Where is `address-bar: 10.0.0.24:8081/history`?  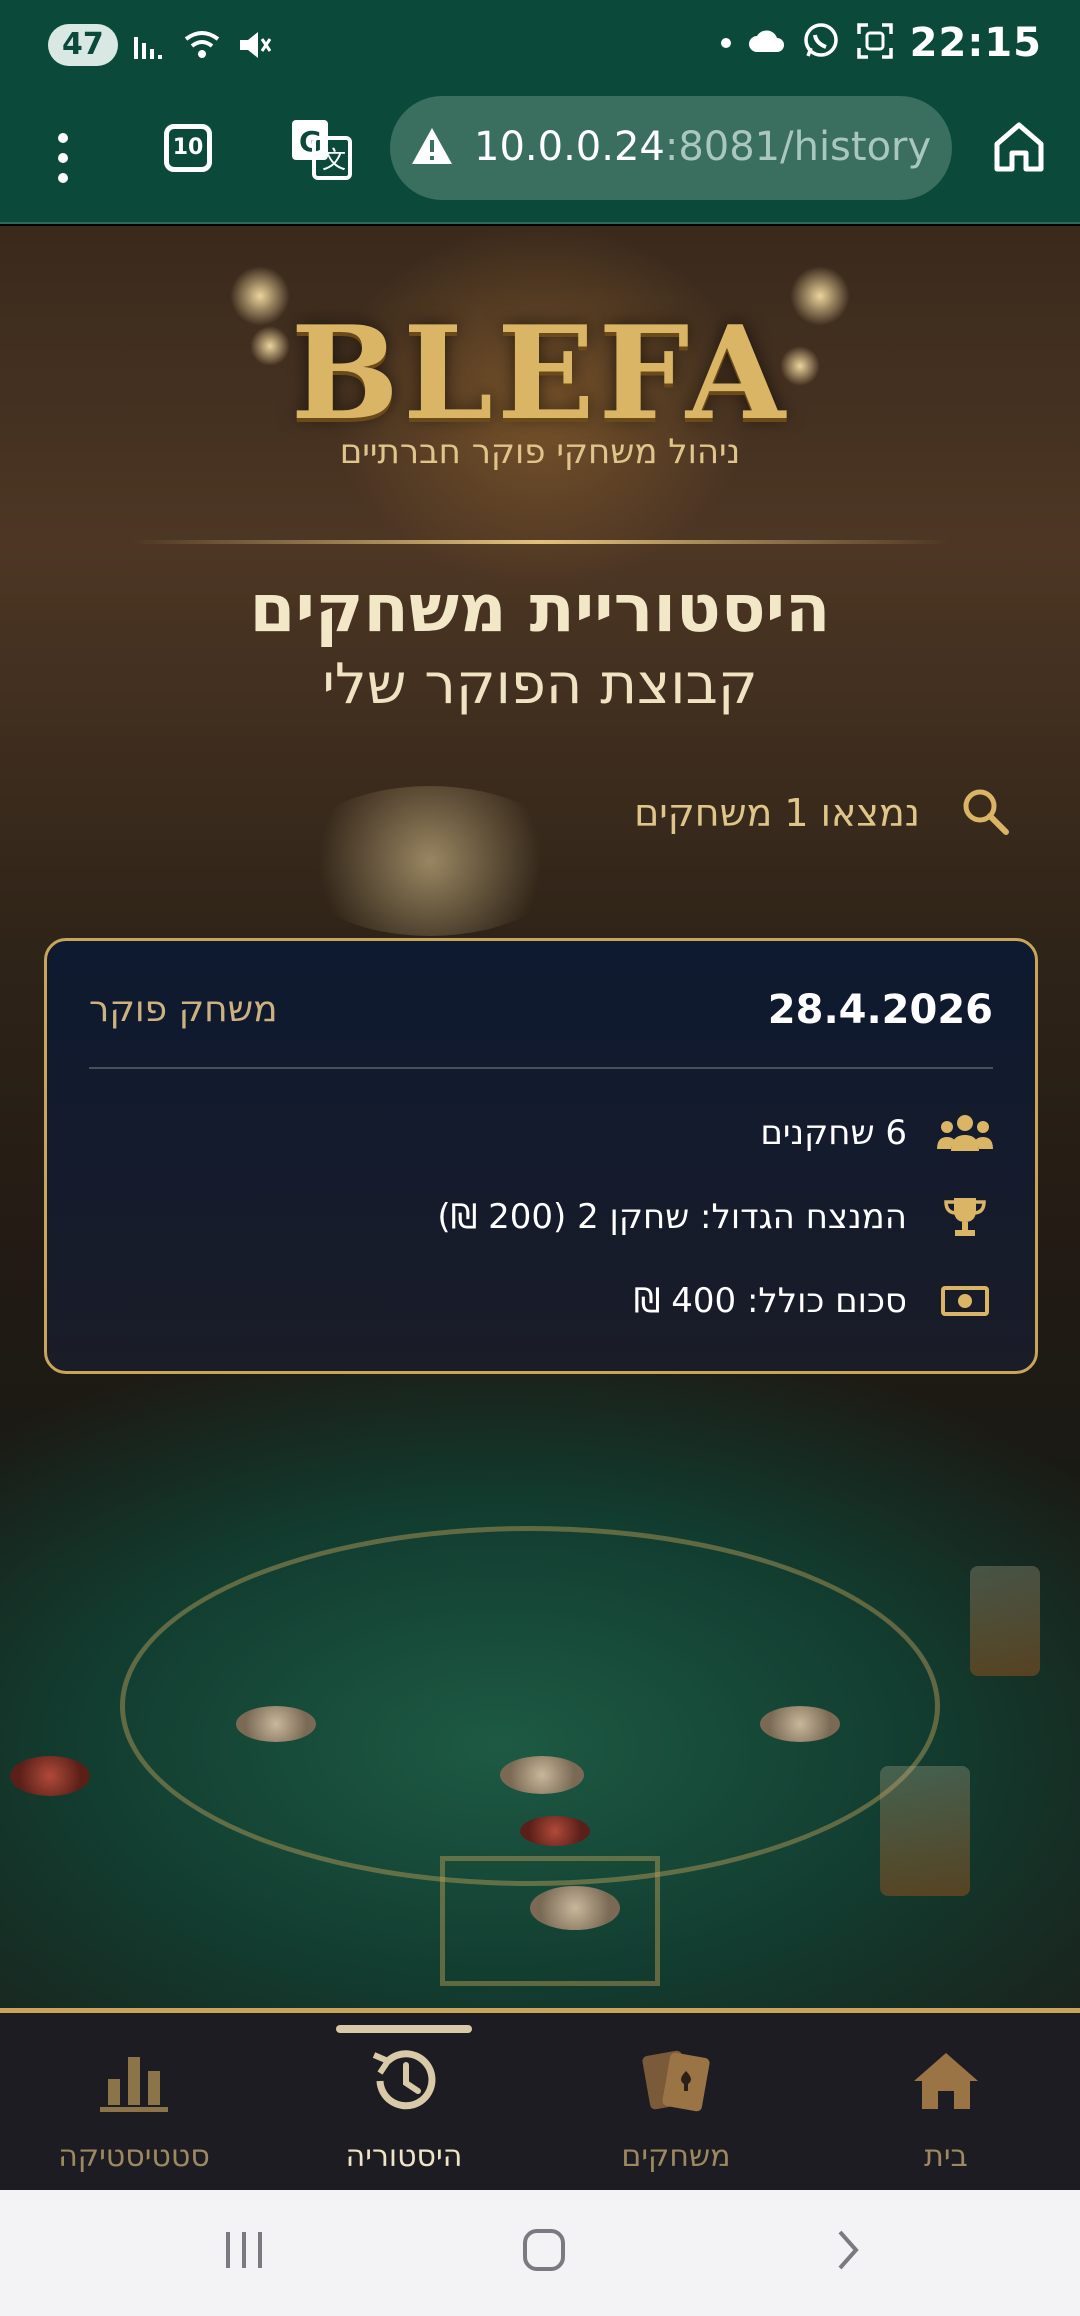 address-bar: 10.0.0.24:8081/history is located at coordinates (671, 148).